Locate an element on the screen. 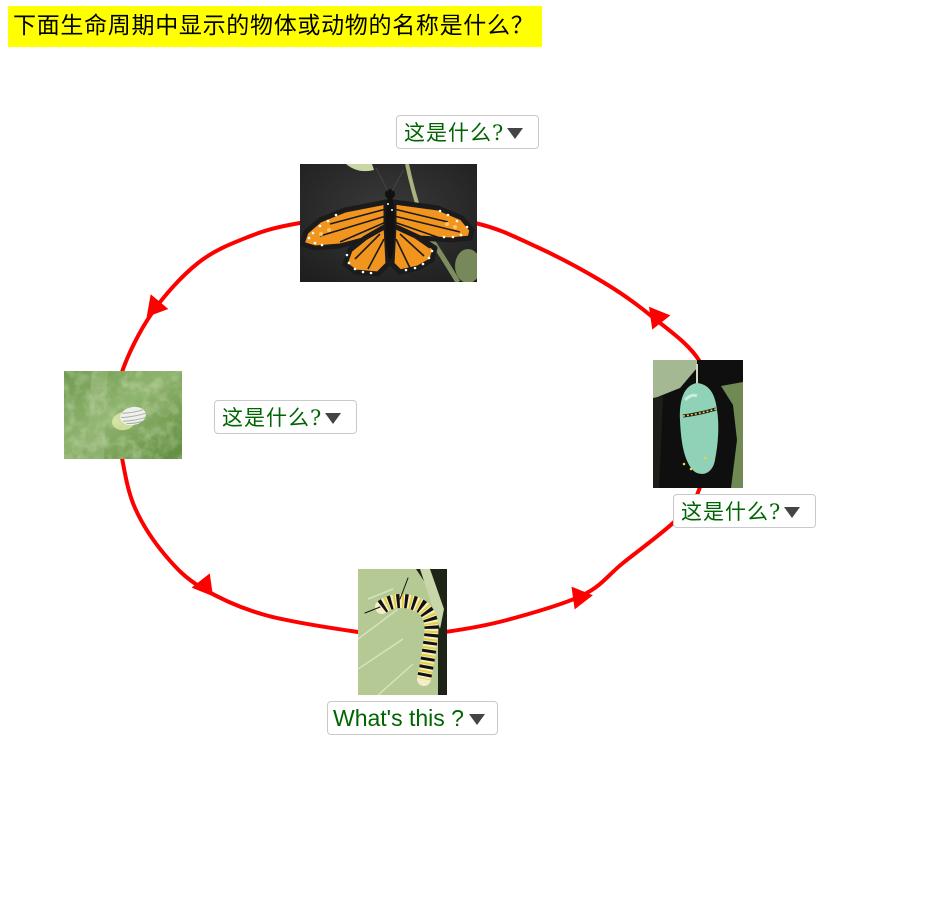 Image resolution: width=950 pixels, height=900 pixels. egg-on-leaf-photo is located at coordinates (123, 415).